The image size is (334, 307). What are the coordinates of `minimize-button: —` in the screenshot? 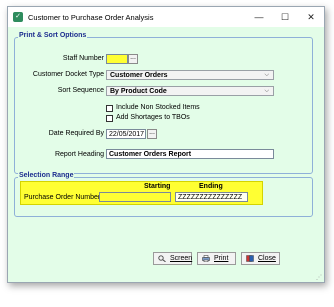 It's located at (259, 17).